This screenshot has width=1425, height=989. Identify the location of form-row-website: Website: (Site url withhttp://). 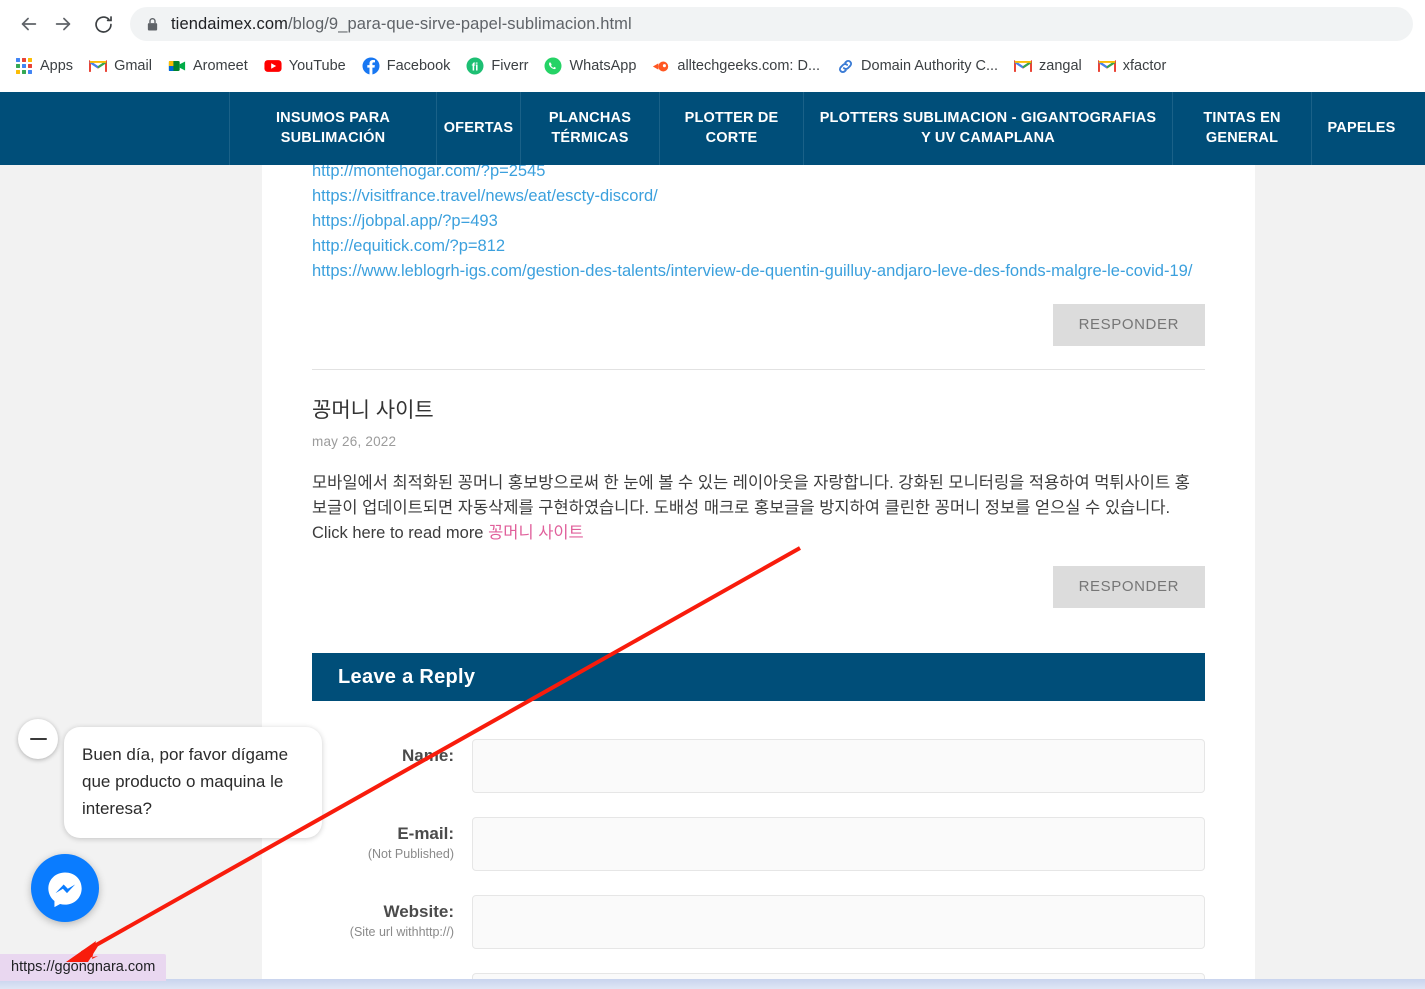
(758, 922).